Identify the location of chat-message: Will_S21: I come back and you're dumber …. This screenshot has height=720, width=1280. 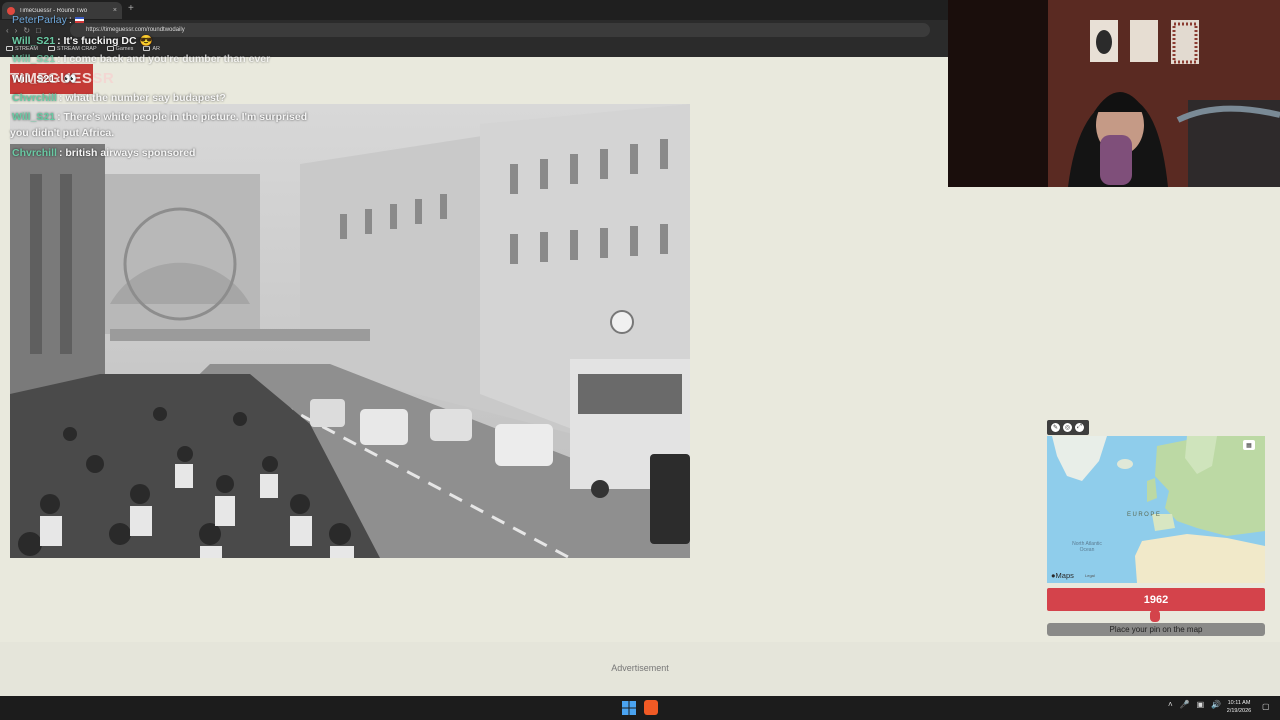
(141, 59).